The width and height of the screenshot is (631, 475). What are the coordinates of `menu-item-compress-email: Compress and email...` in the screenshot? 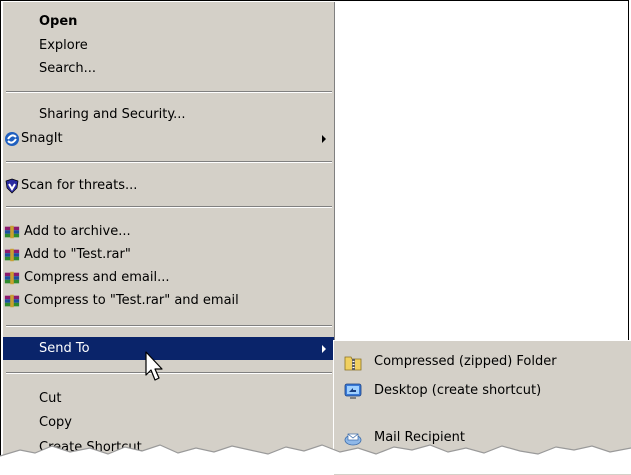 It's located at (168, 277).